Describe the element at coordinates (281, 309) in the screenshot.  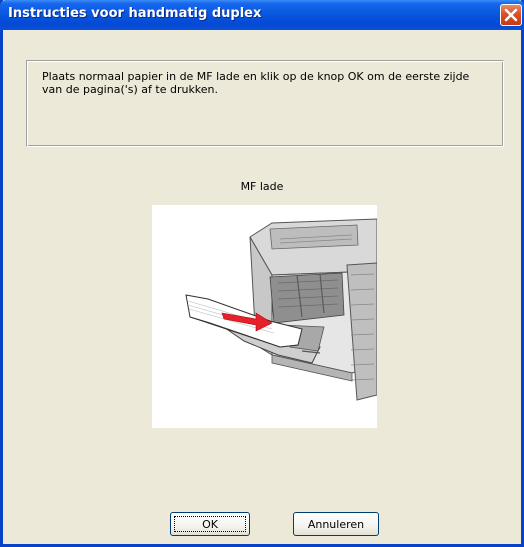
I see `printer-mf-tray-illustration` at that location.